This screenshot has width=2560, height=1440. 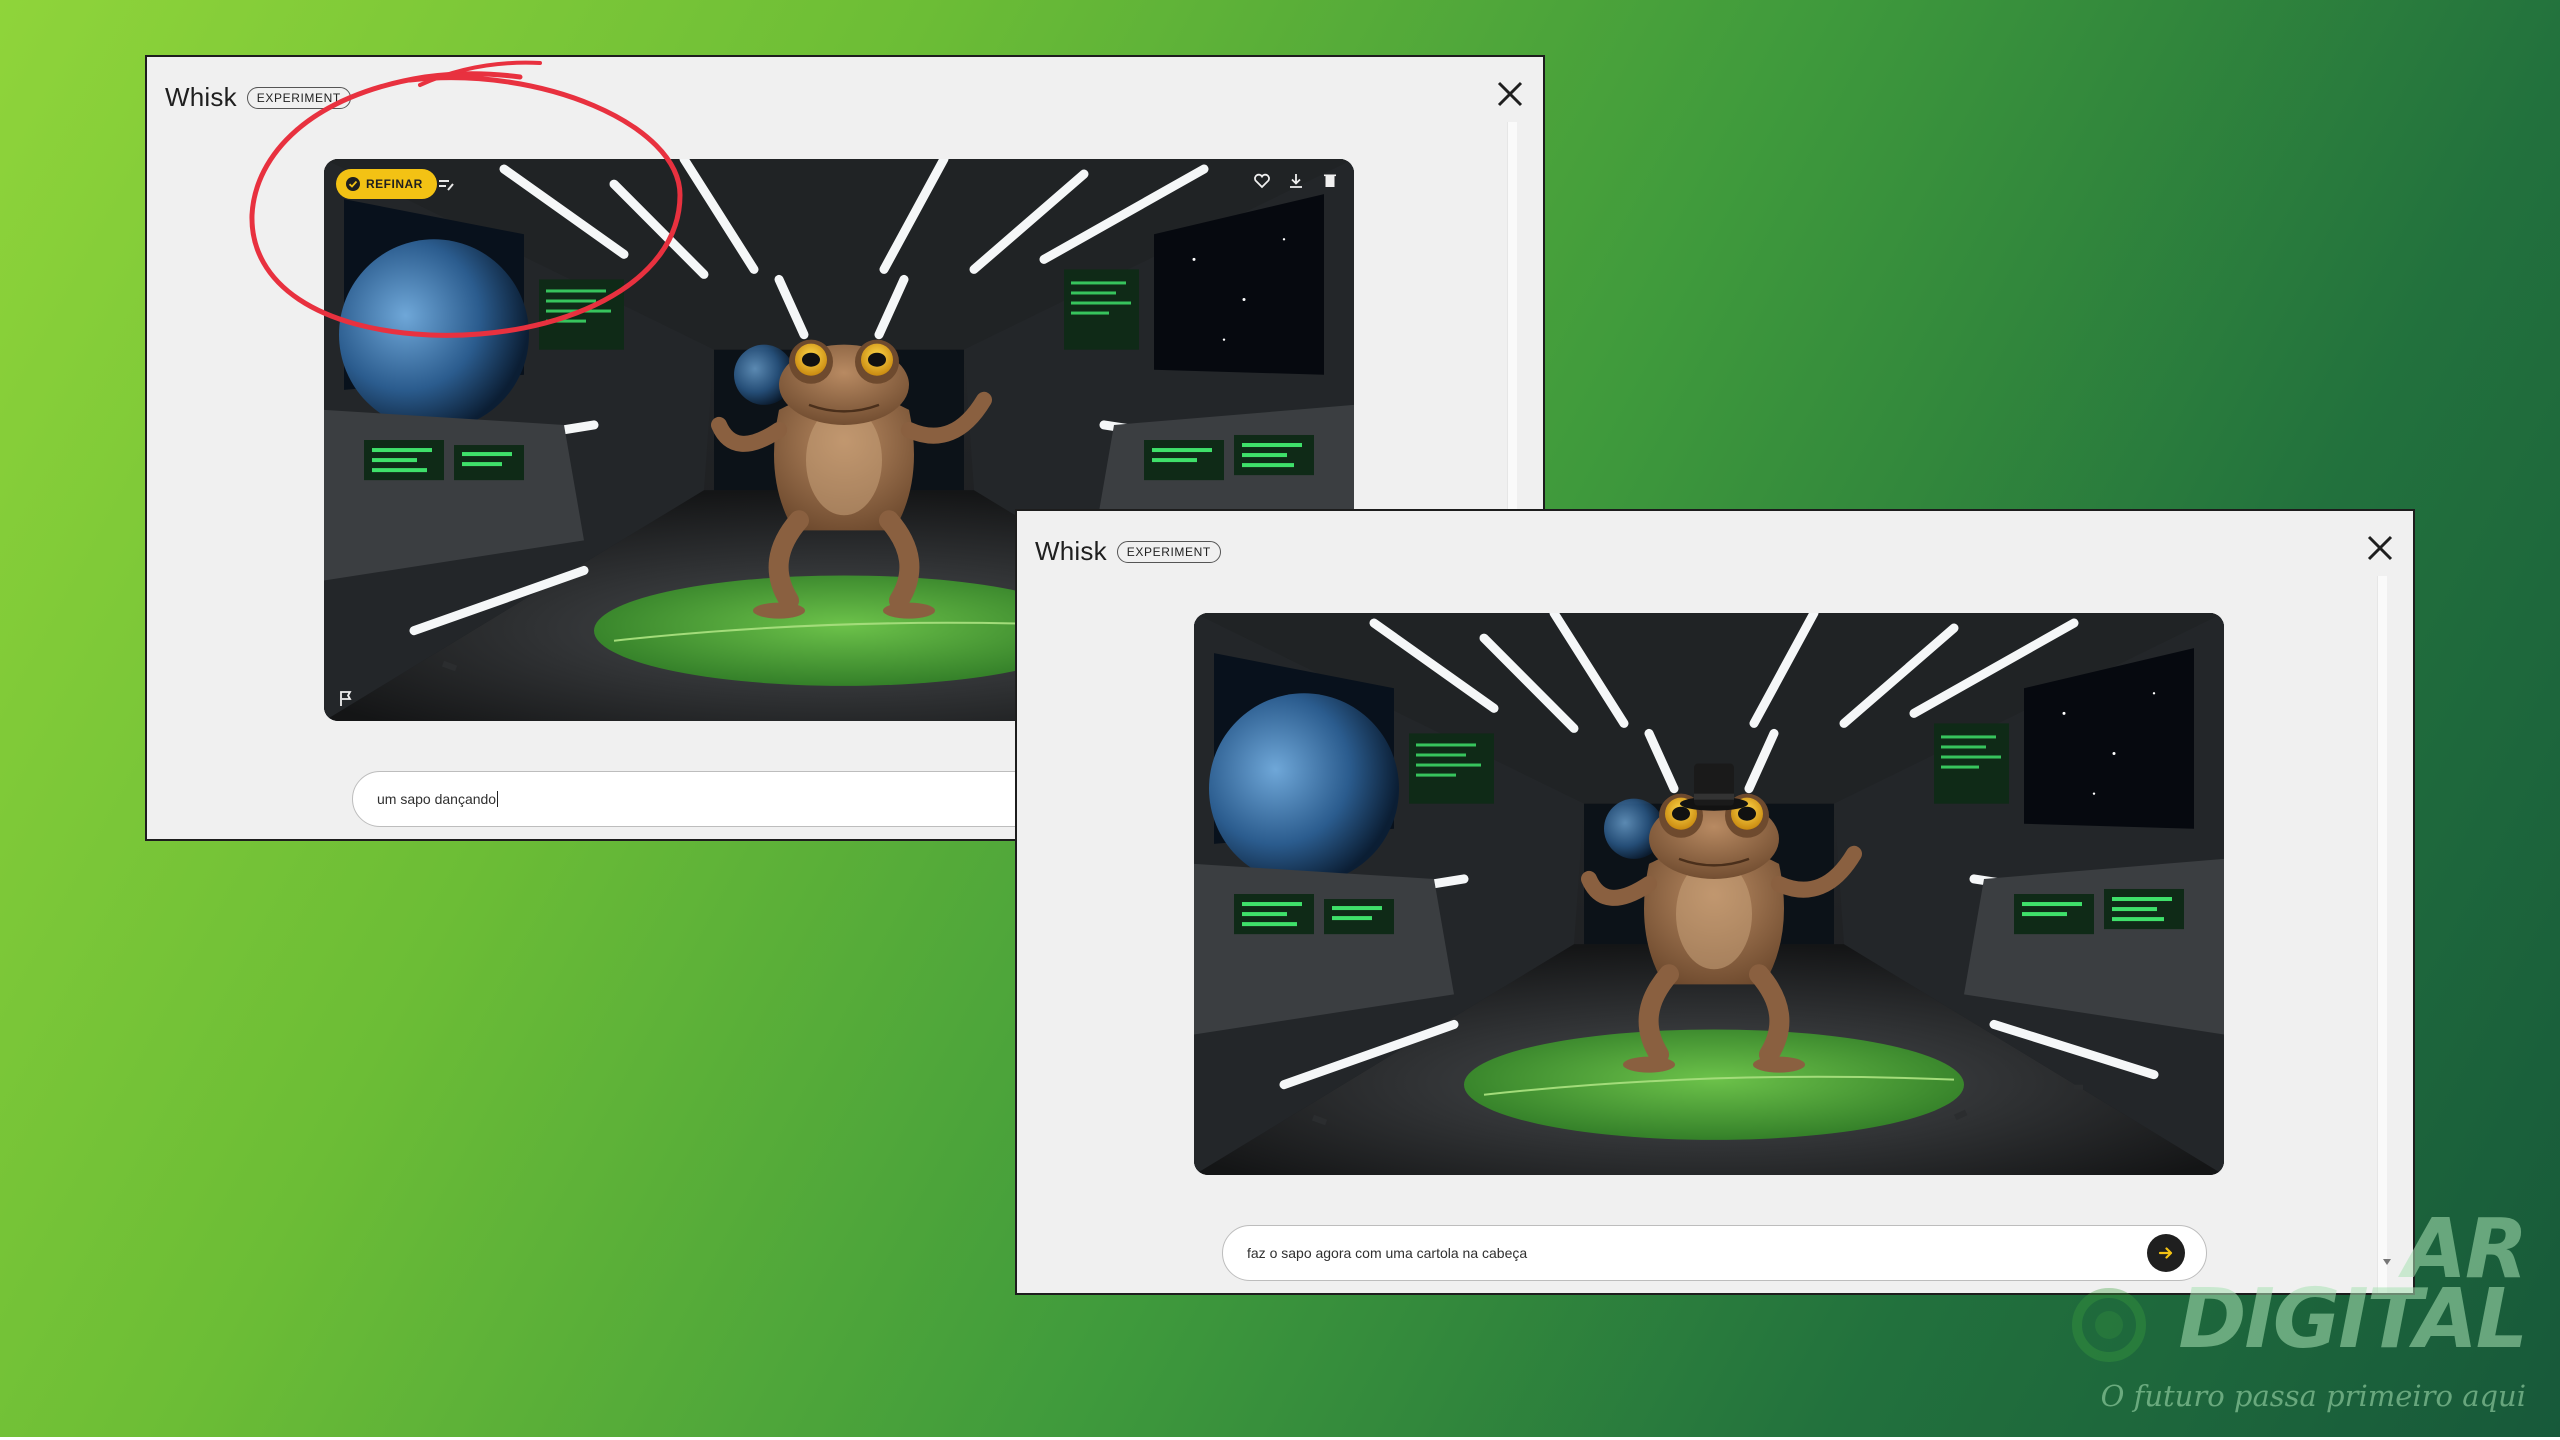 I want to click on watermark-logo, so click(x=2109, y=1325).